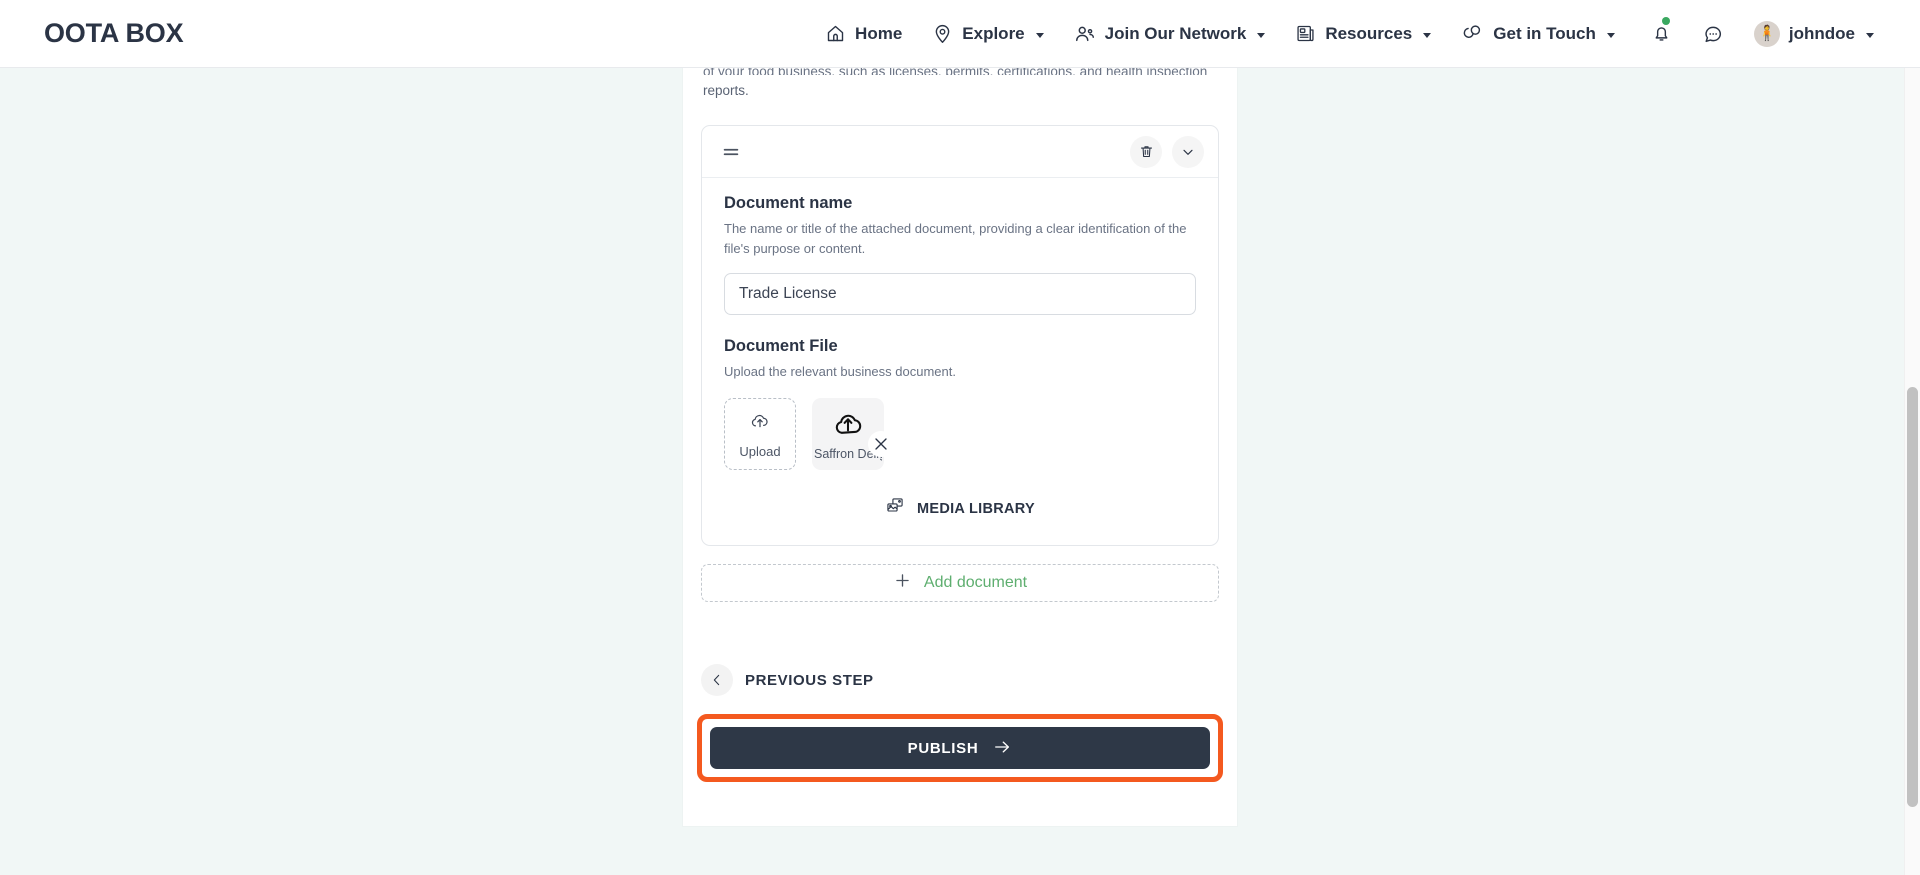 The height and width of the screenshot is (875, 1920). What do you see at coordinates (960, 294) in the screenshot?
I see `document-name-input` at bounding box center [960, 294].